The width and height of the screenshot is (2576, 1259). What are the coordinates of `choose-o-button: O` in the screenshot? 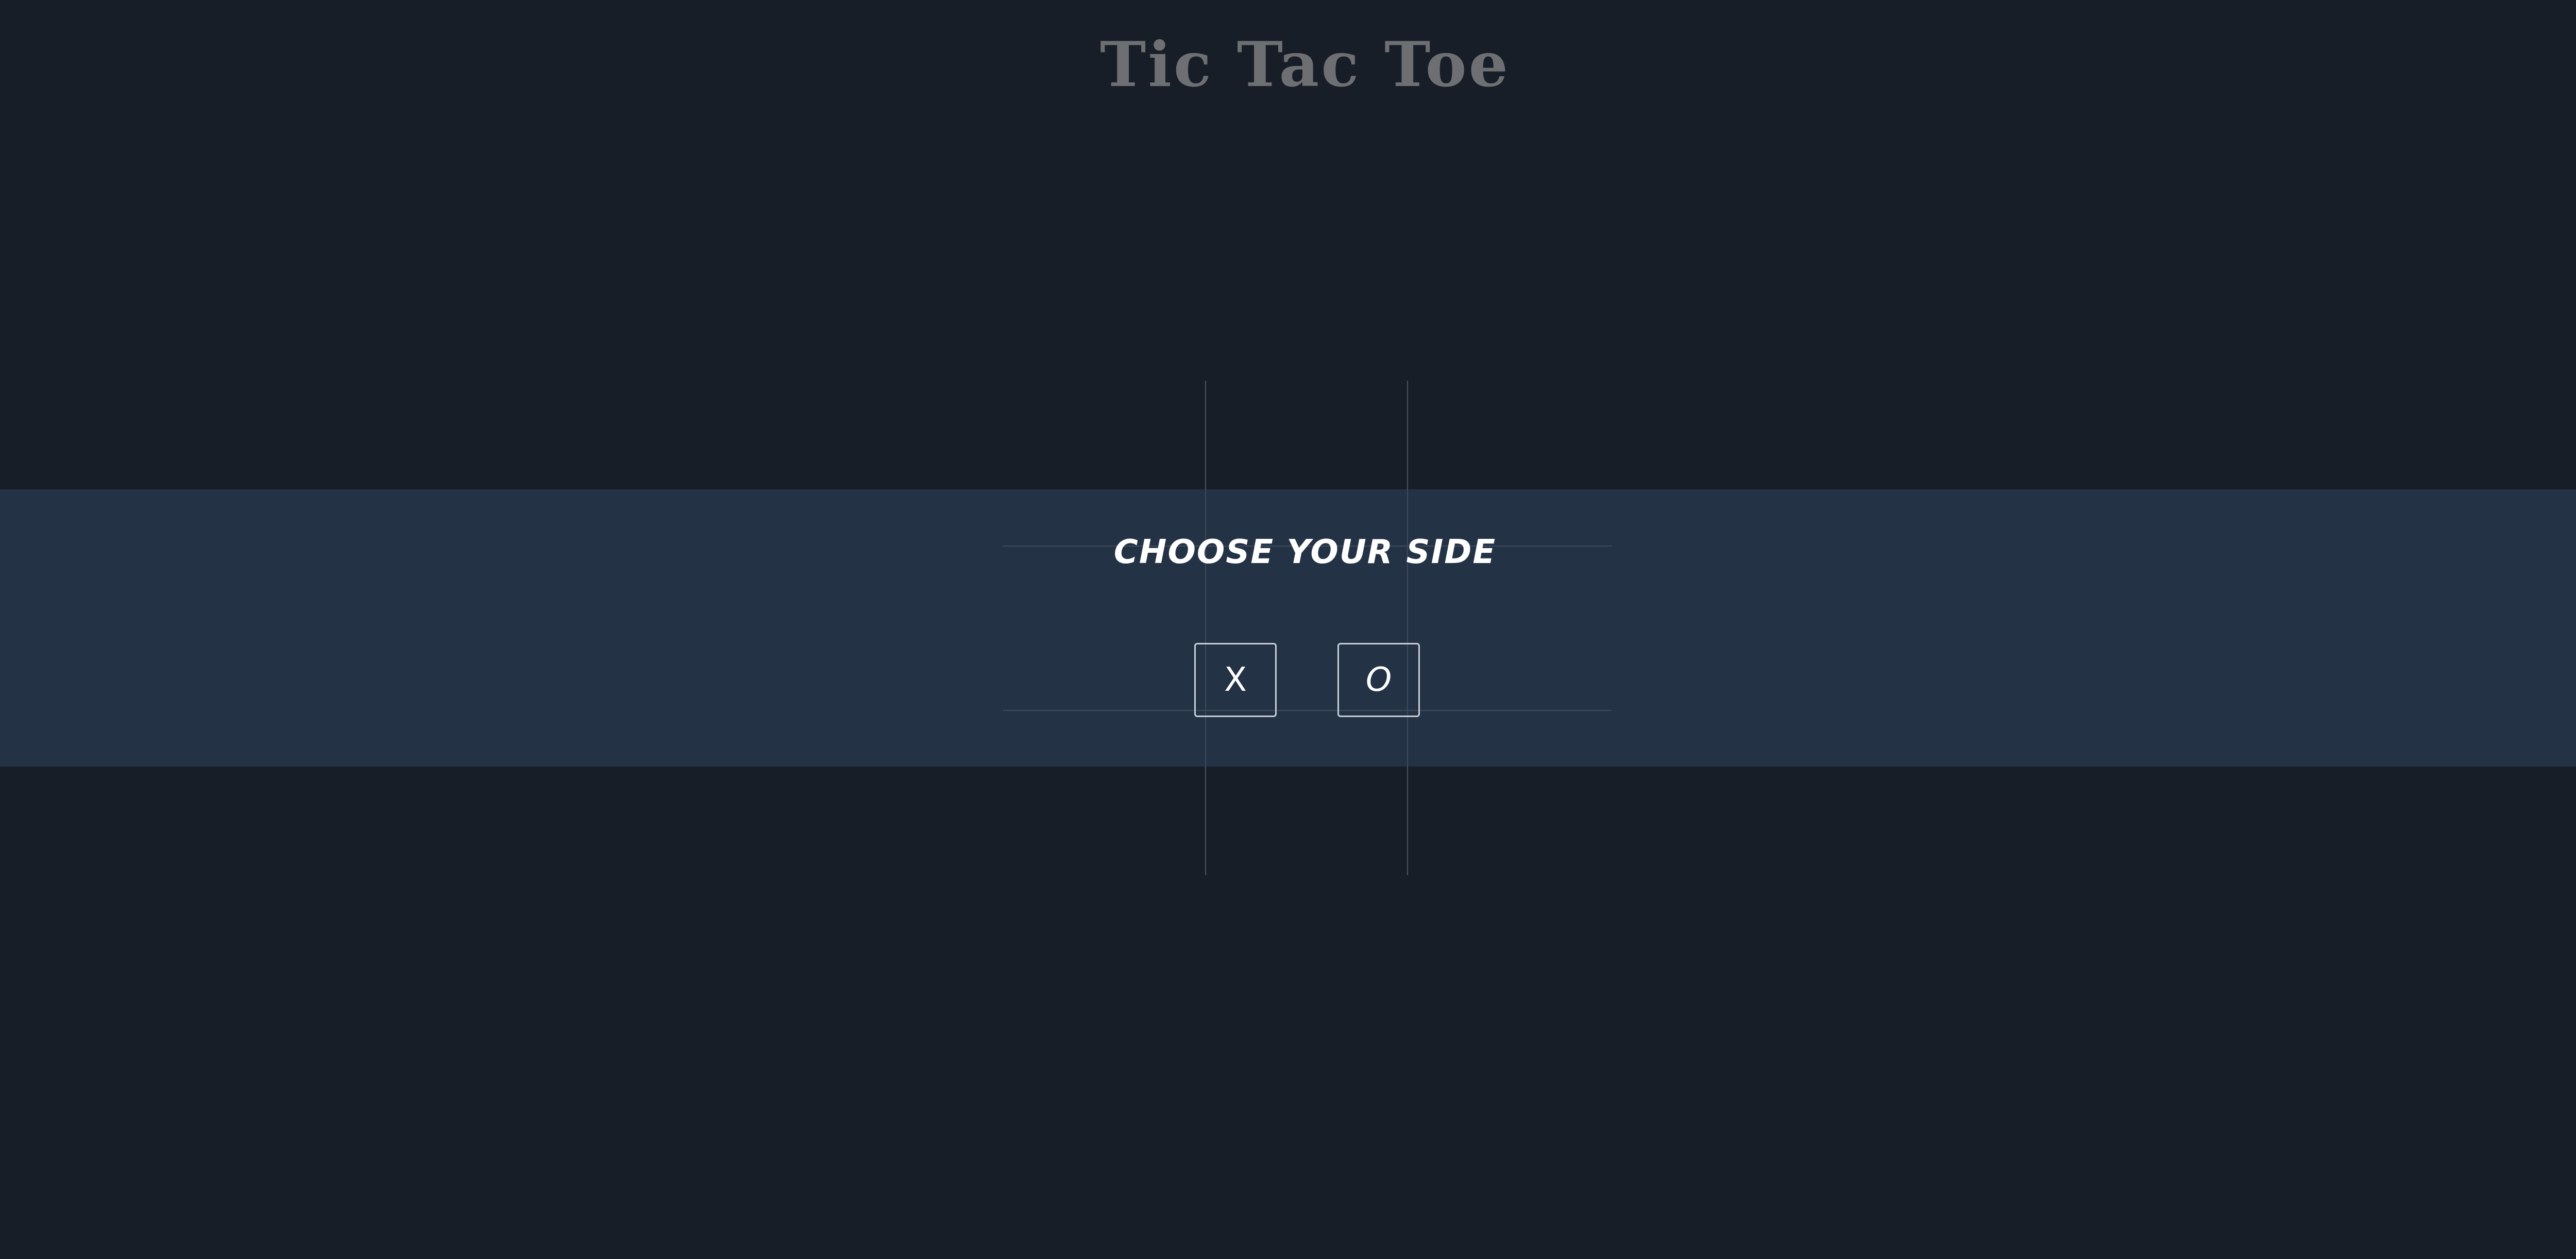 It's located at (1378, 680).